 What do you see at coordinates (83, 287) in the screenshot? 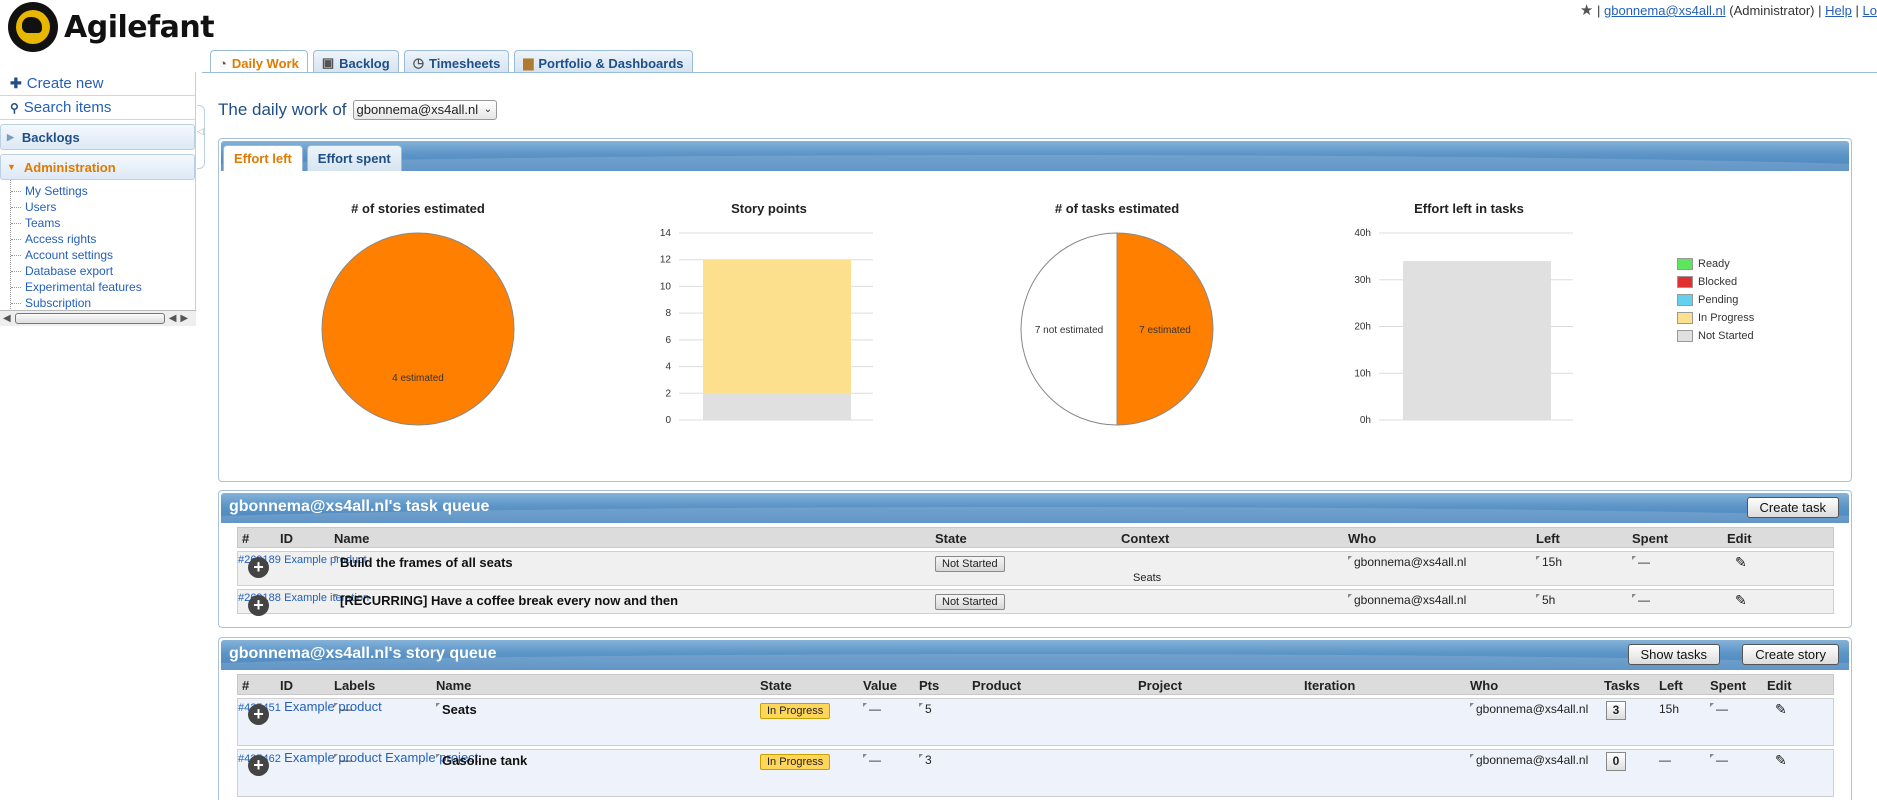
I see `admin-link-experimental-features: Experimental features` at bounding box center [83, 287].